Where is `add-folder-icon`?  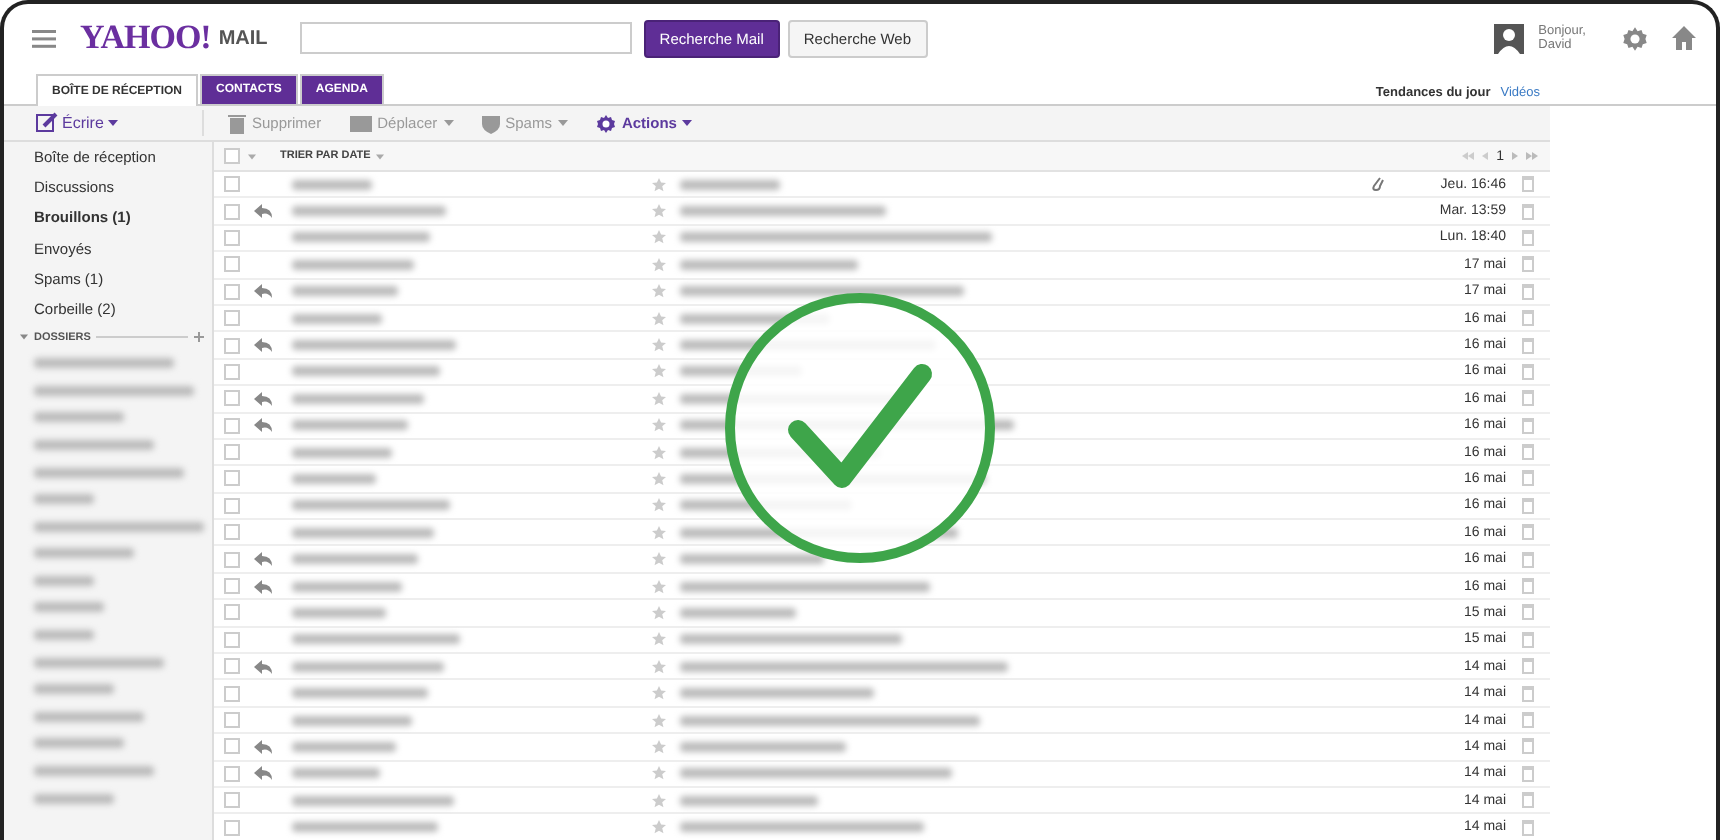
add-folder-icon is located at coordinates (199, 337).